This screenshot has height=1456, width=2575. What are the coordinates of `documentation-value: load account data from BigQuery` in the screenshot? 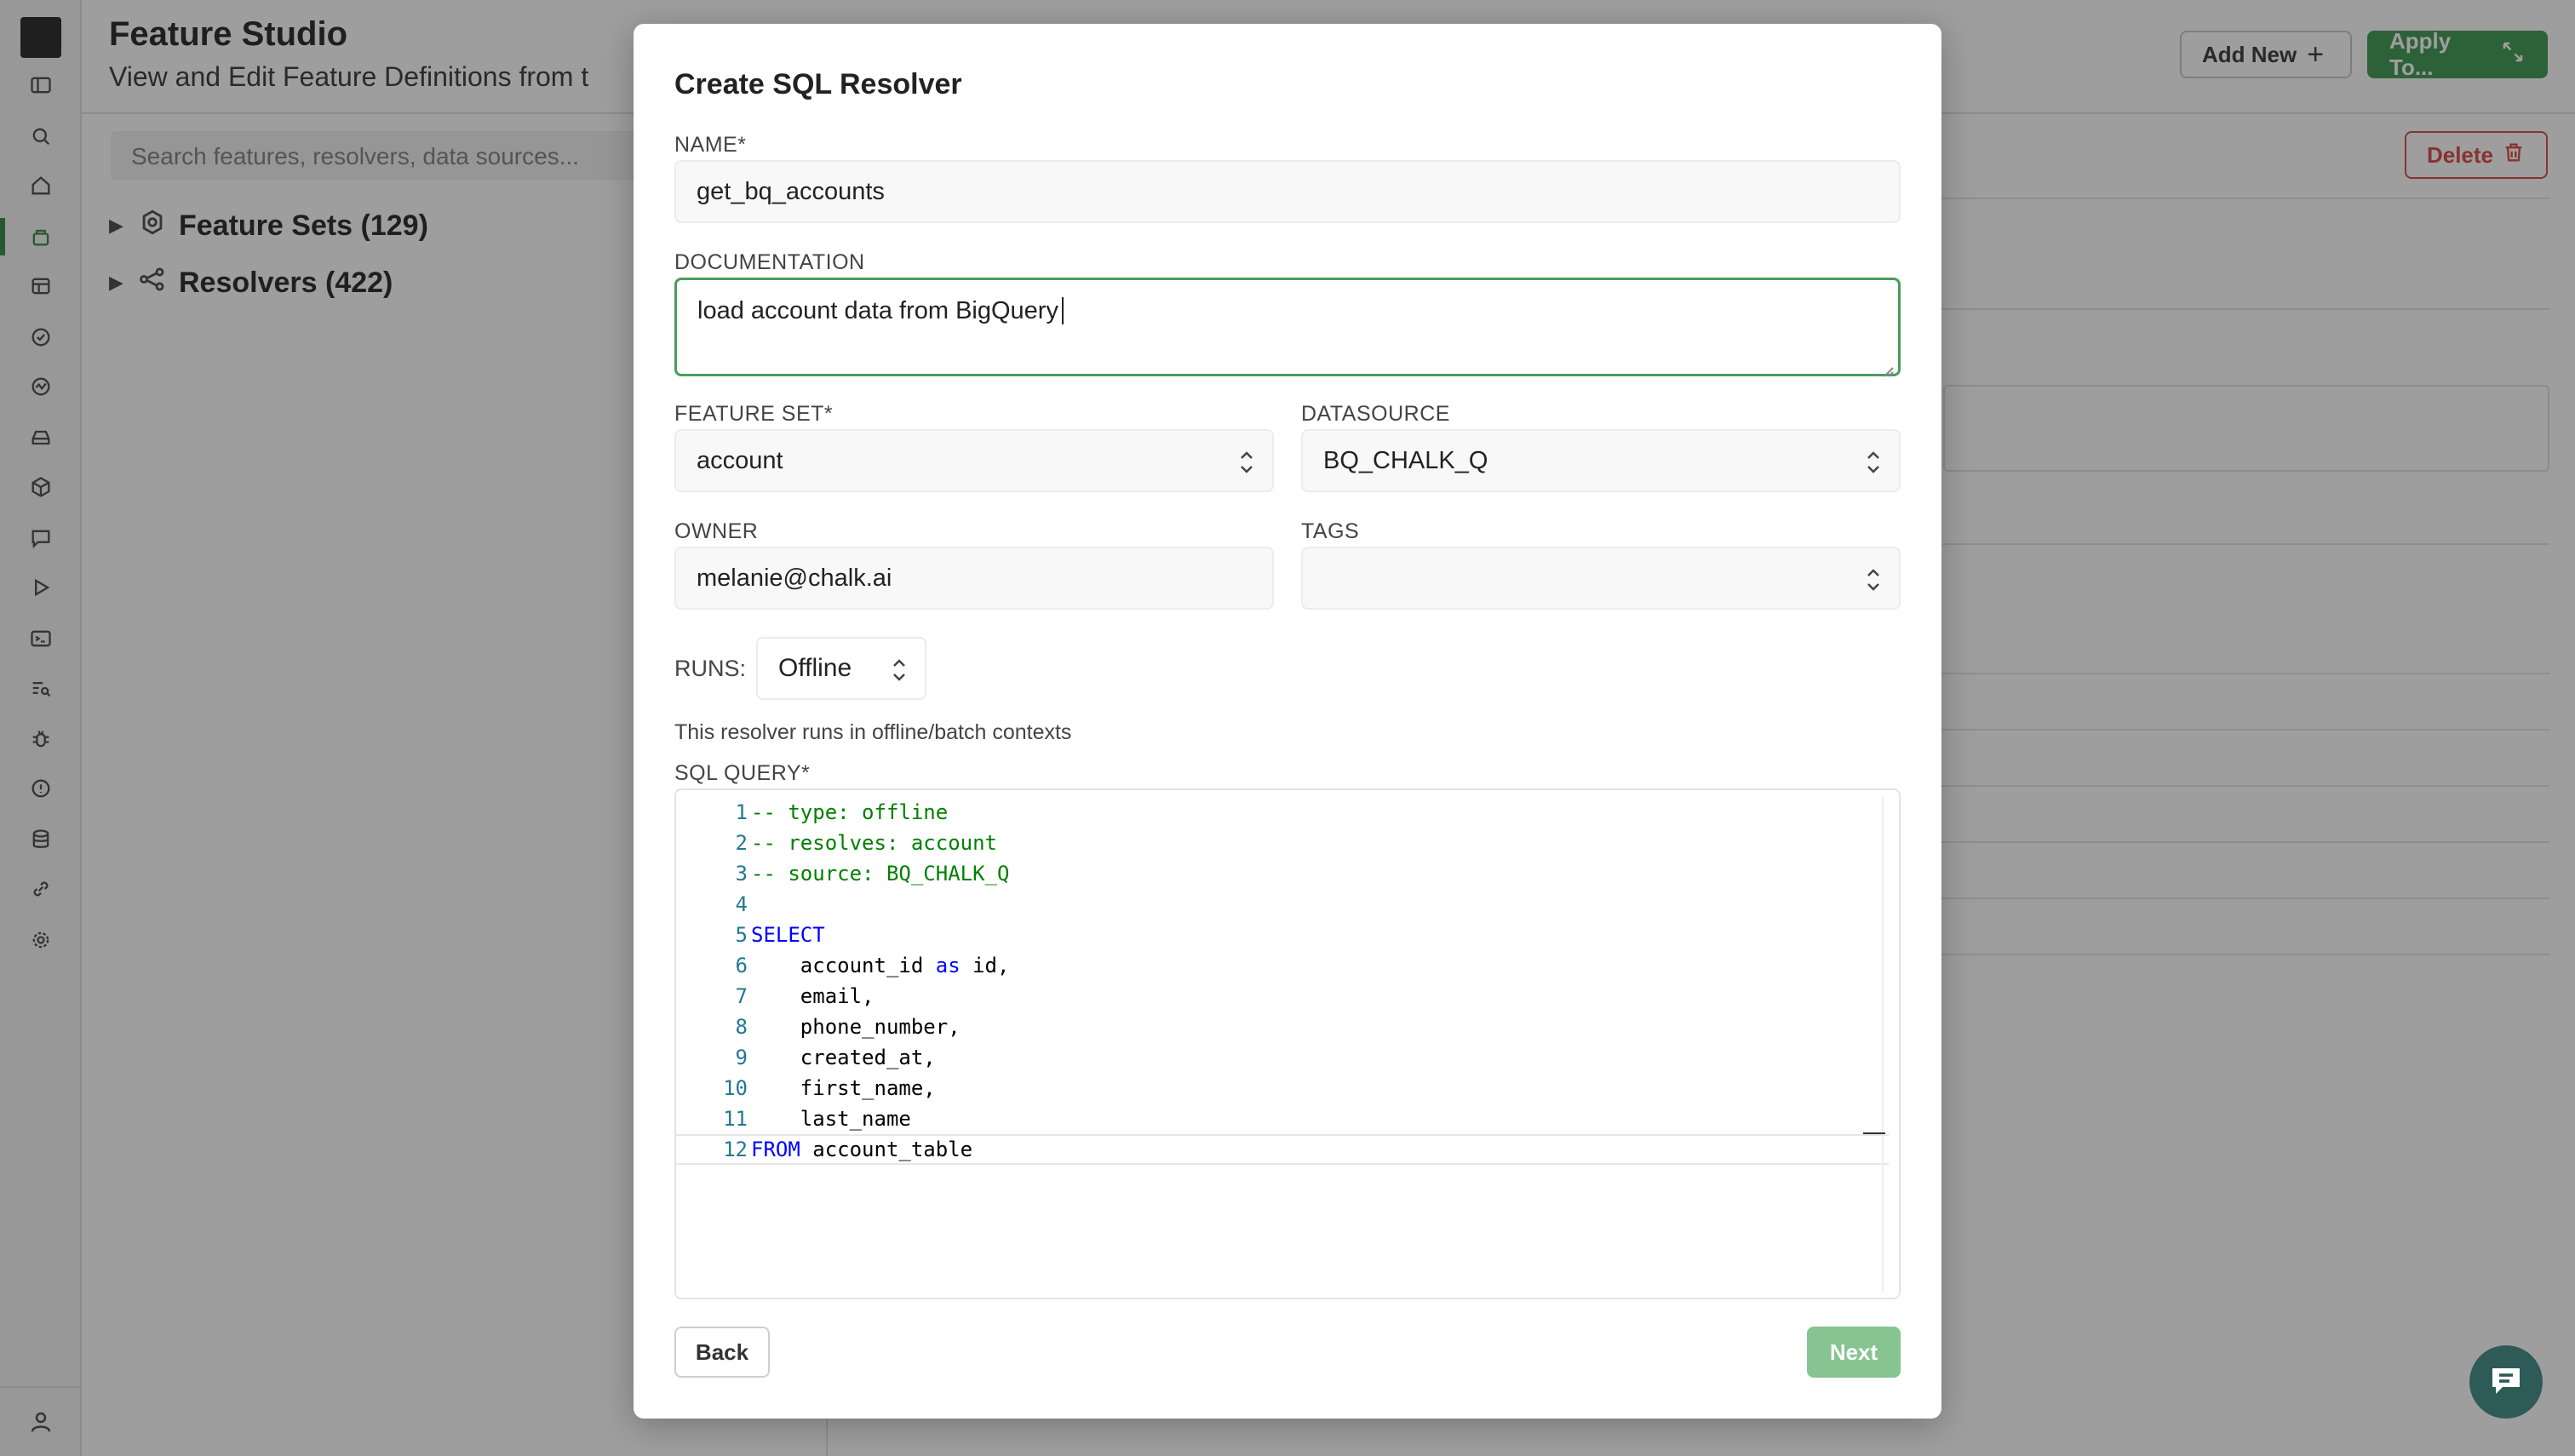 It's located at (877, 310).